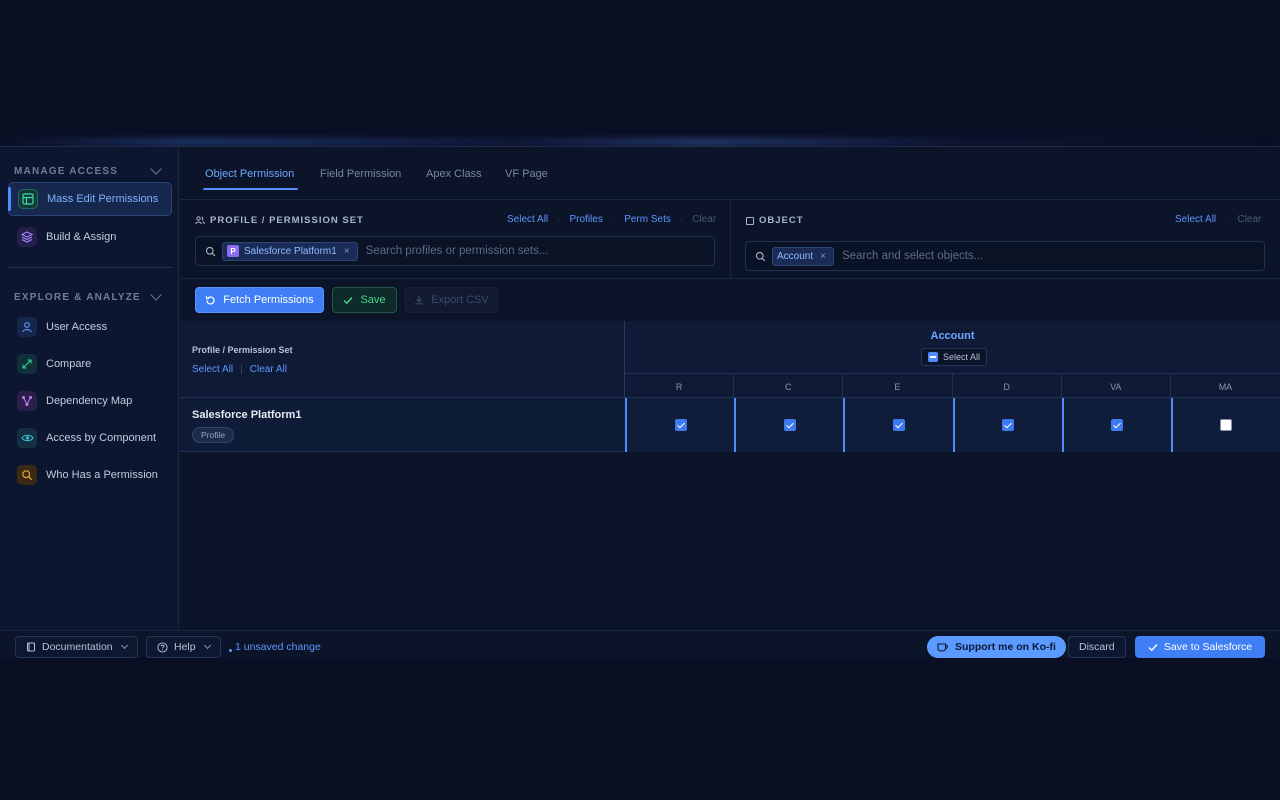  Describe the element at coordinates (942, 647) in the screenshot. I see `coffee-cup-icon` at that location.